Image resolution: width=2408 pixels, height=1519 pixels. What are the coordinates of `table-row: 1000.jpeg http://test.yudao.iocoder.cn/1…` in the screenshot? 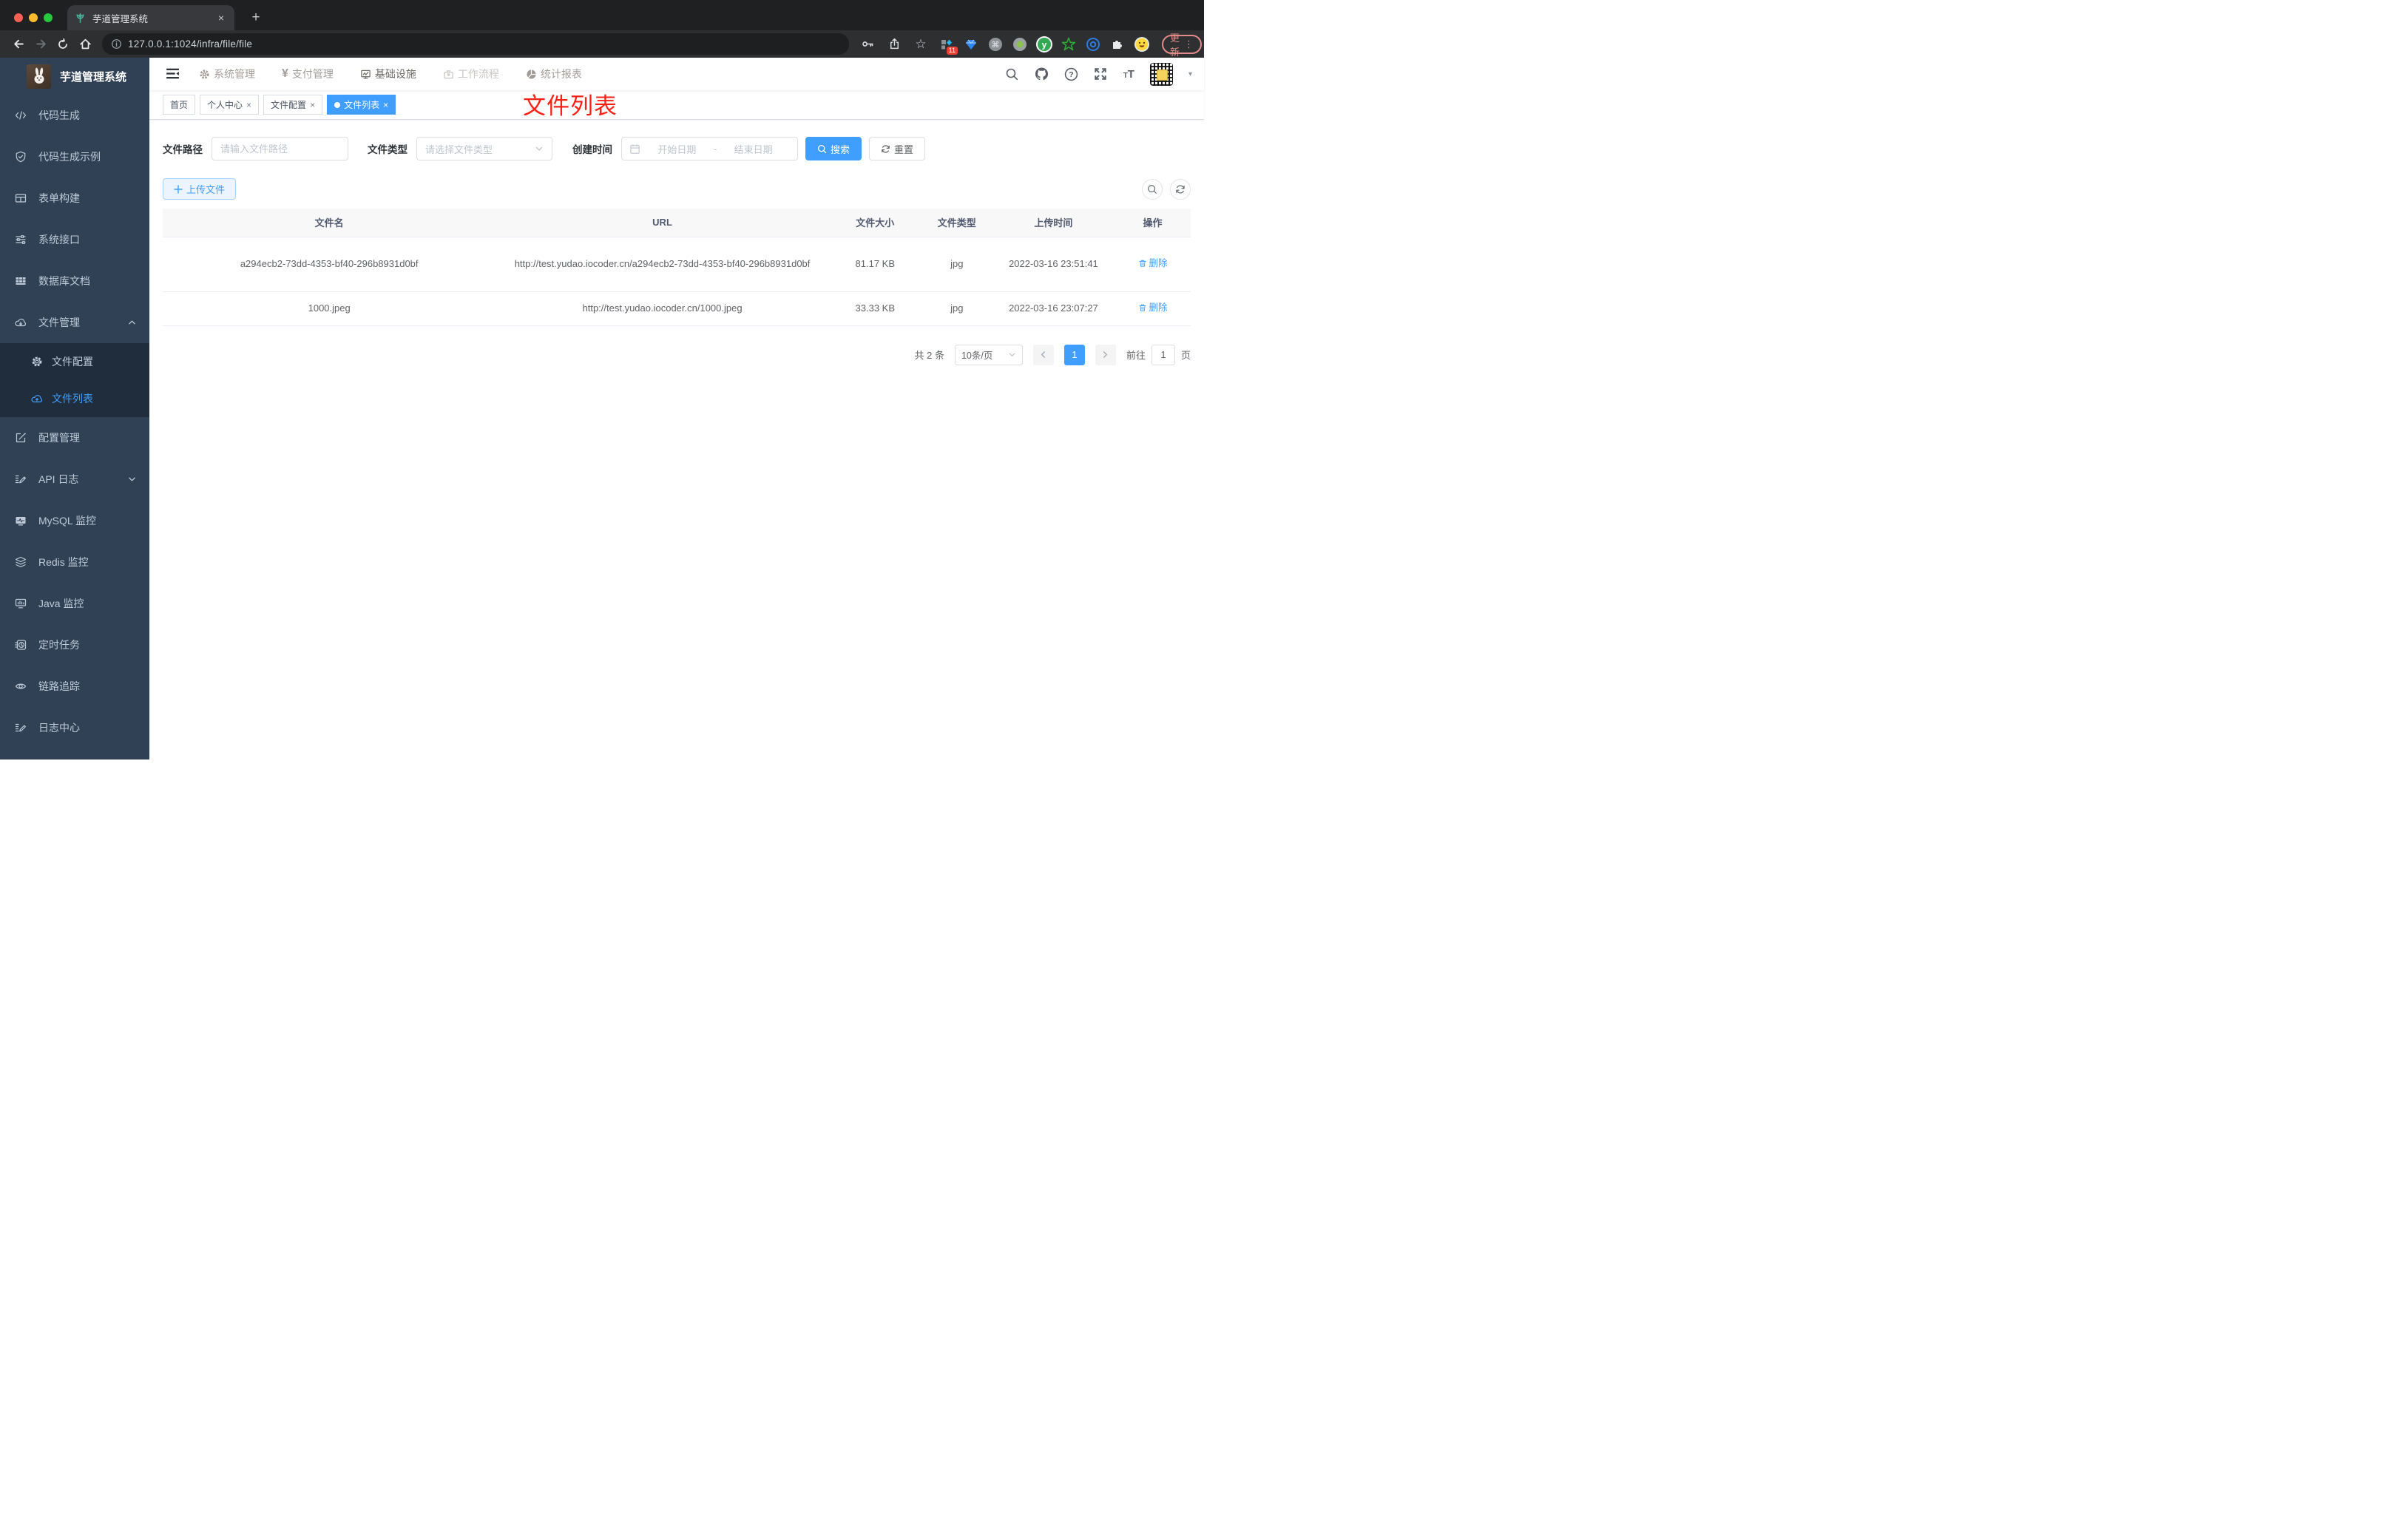 It's located at (677, 308).